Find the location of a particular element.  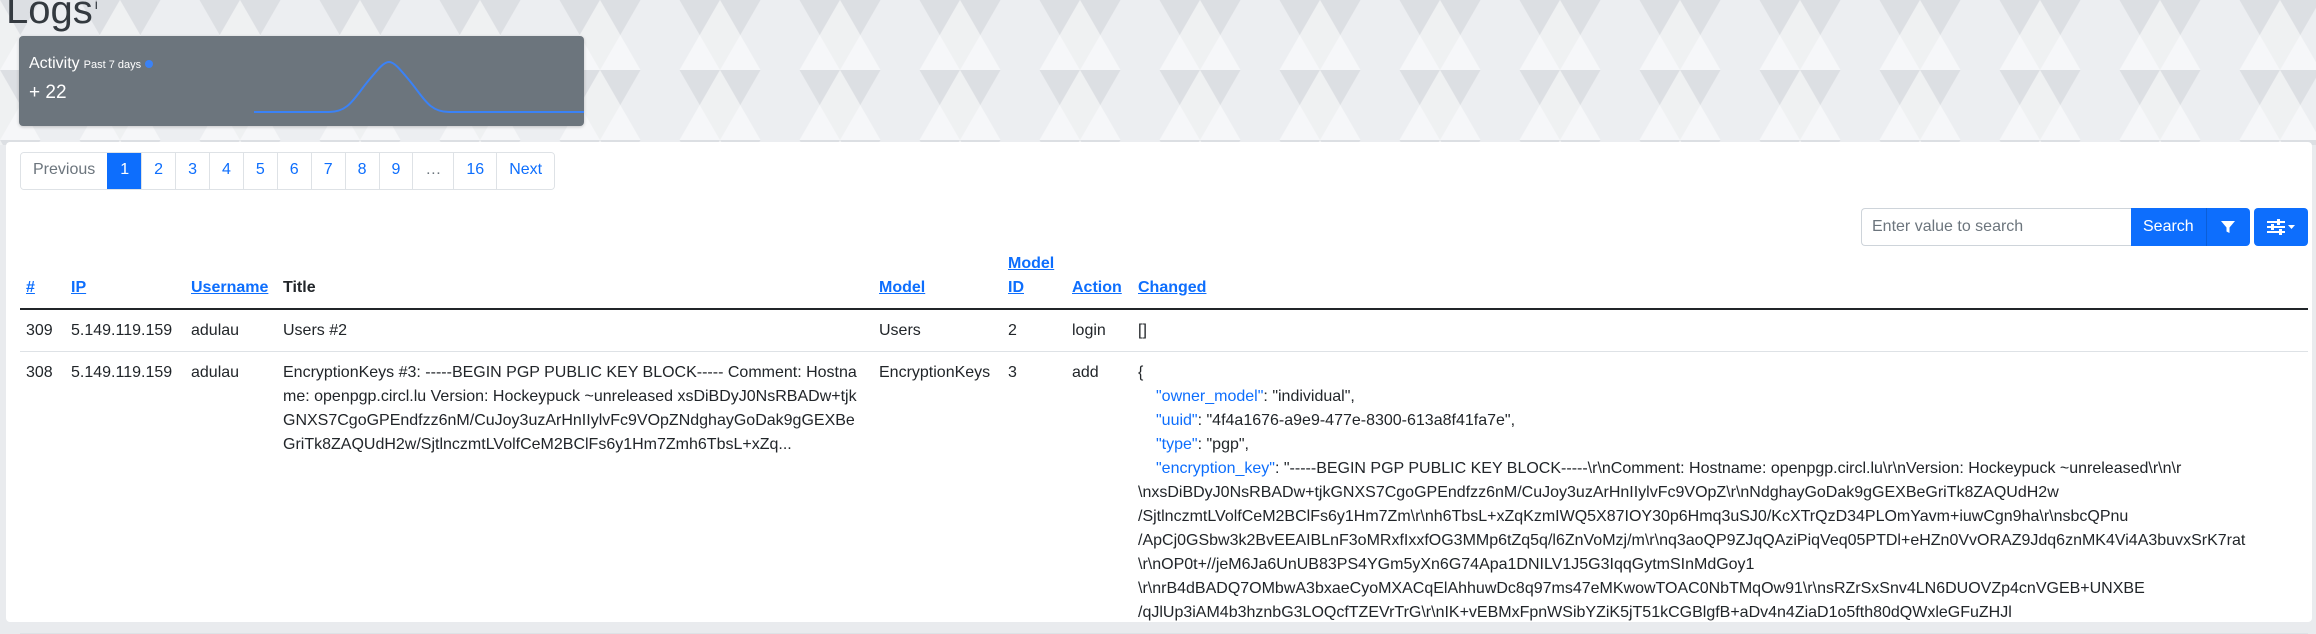

activity-title: Activity Past 7 days is located at coordinates (91, 64).